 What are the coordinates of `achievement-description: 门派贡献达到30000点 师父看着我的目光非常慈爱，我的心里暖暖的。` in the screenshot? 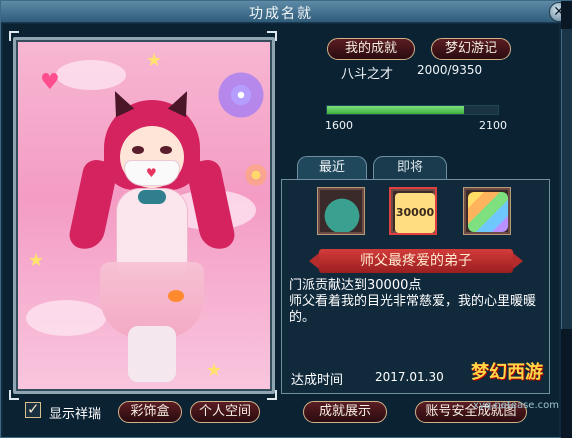 It's located at (418, 302).